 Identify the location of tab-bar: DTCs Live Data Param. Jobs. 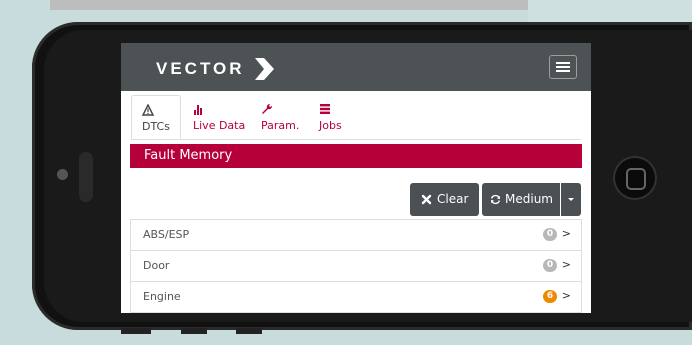
(356, 117).